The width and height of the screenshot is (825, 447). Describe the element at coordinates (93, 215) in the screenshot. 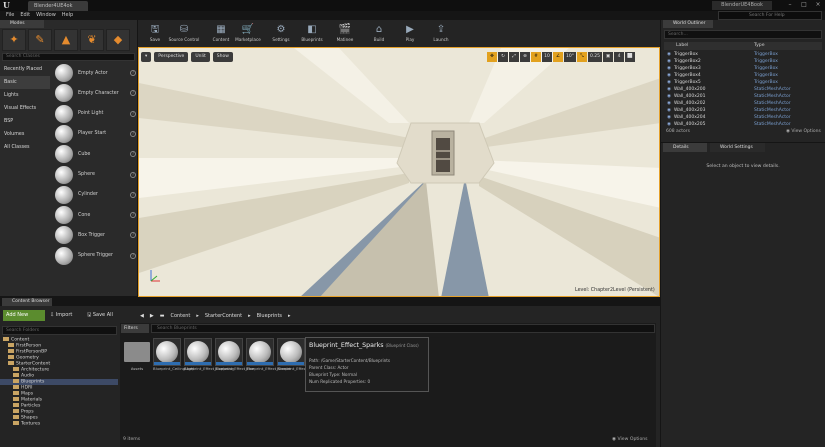

I see `place-item: Cone?` at that location.